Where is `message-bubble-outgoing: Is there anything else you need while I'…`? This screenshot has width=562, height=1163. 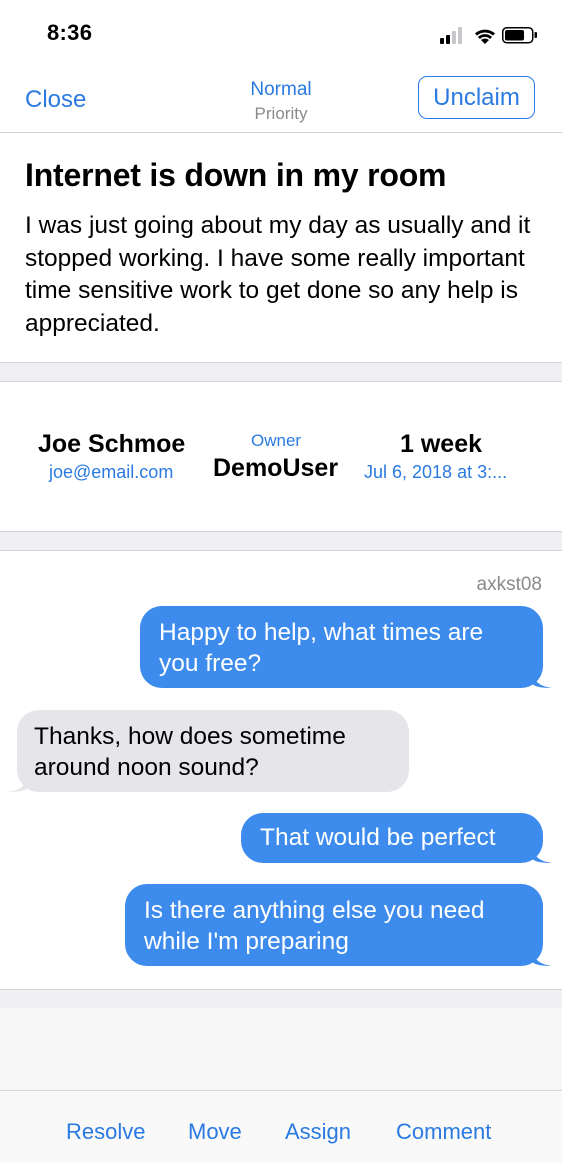
message-bubble-outgoing: Is there anything else you need while I'… is located at coordinates (338, 925).